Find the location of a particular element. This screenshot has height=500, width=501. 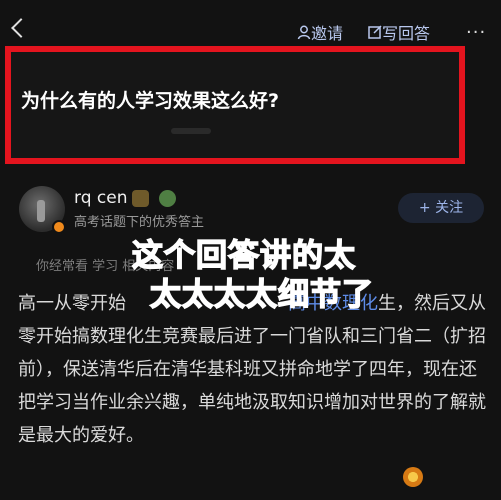

write-answer-button: 写回答 is located at coordinates (399, 34).